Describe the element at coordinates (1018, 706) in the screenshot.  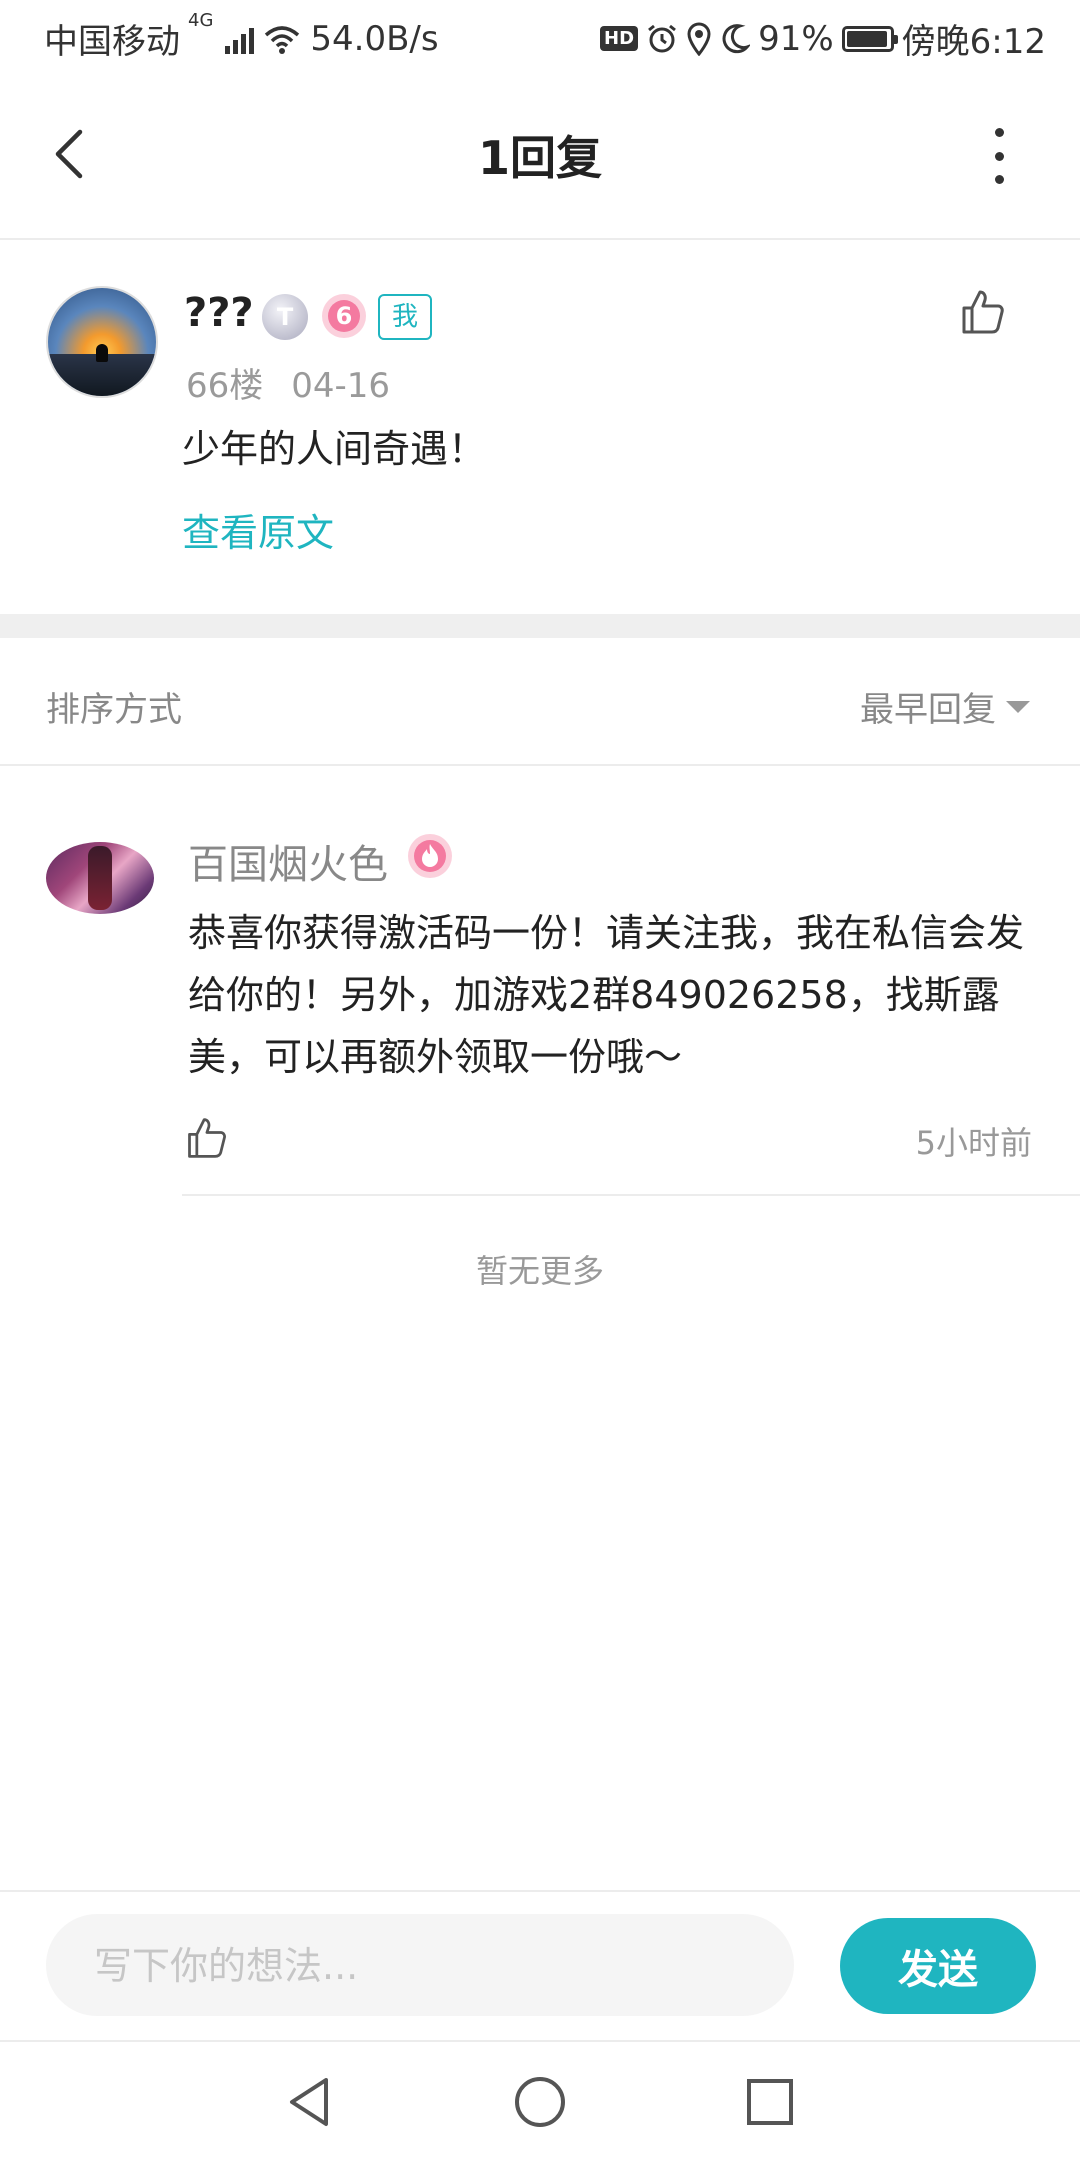
I see `caret-down-icon` at that location.